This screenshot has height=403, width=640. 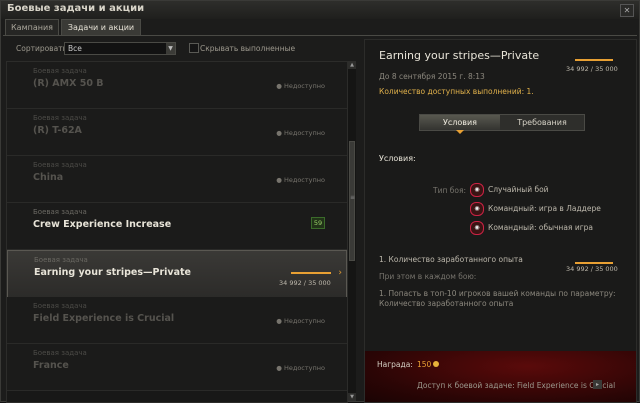 What do you see at coordinates (424, 364) in the screenshot?
I see `reward-value: 150` at bounding box center [424, 364].